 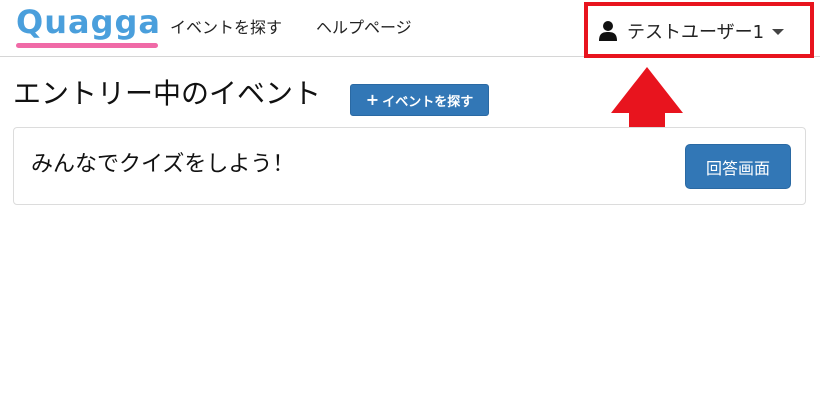 I want to click on nav-link-help: ヘルプページ, so click(x=364, y=28).